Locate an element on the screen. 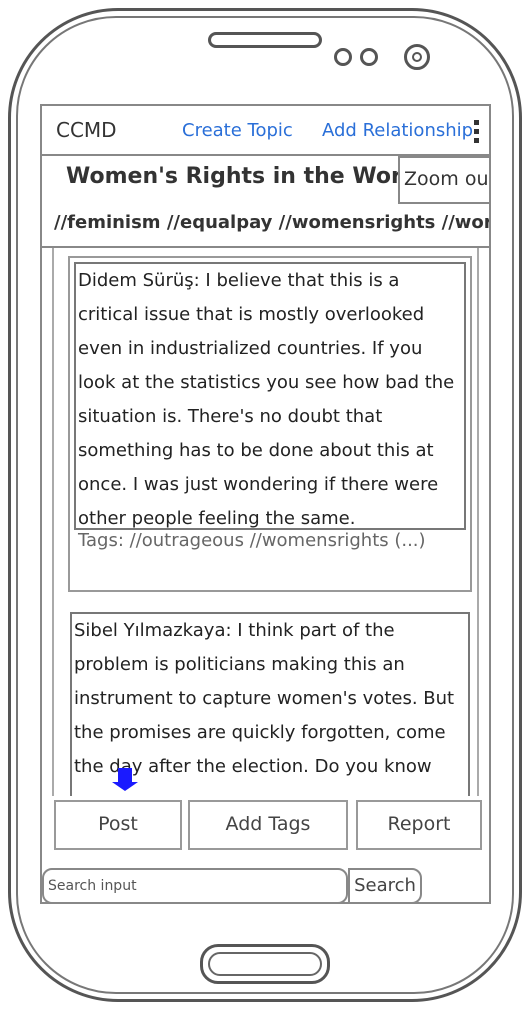 This screenshot has width=530, height=1010. search-button: Search is located at coordinates (385, 885).